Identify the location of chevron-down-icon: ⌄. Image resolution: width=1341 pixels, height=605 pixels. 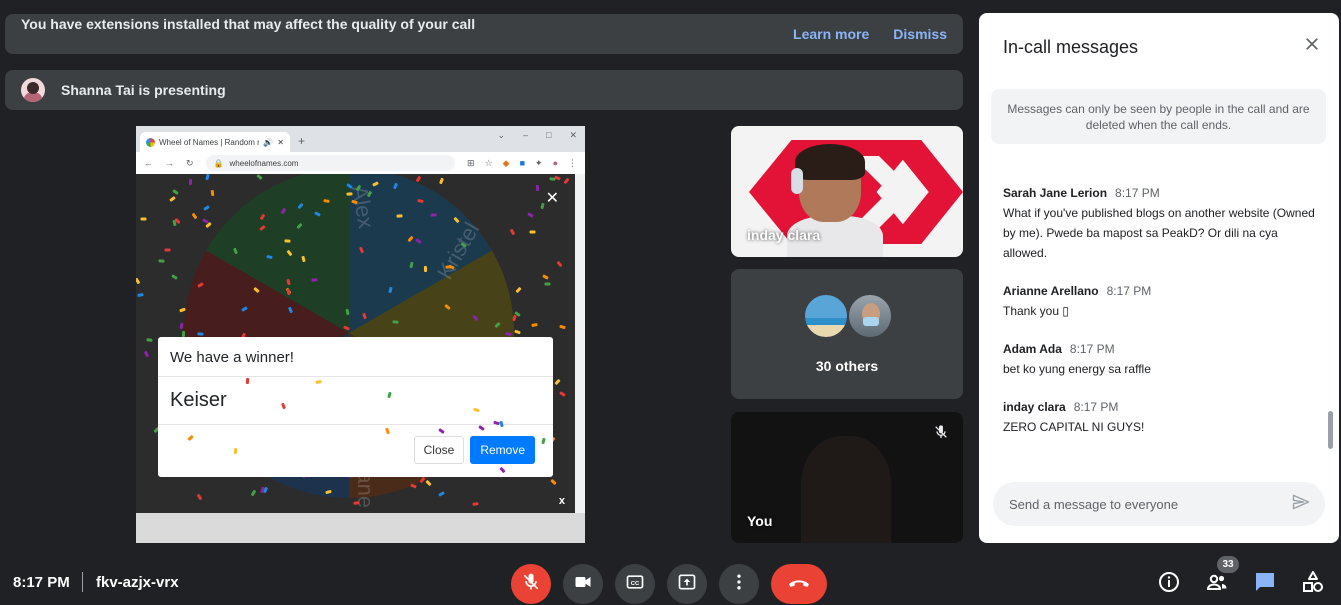
(501, 135).